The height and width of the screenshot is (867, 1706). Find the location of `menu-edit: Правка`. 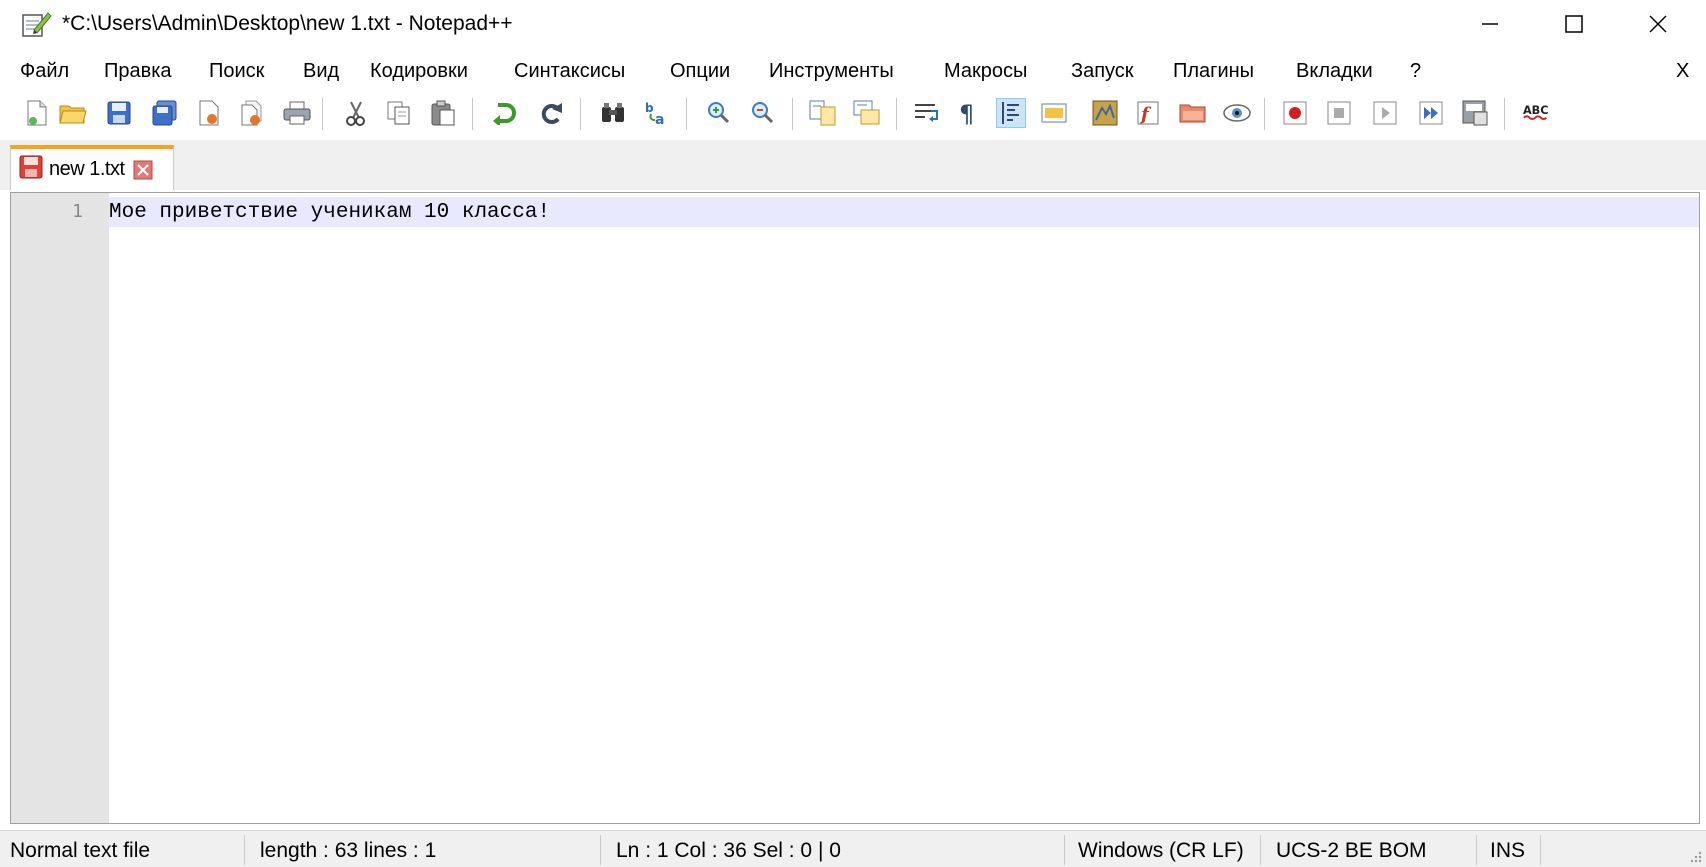

menu-edit: Правка is located at coordinates (138, 71).